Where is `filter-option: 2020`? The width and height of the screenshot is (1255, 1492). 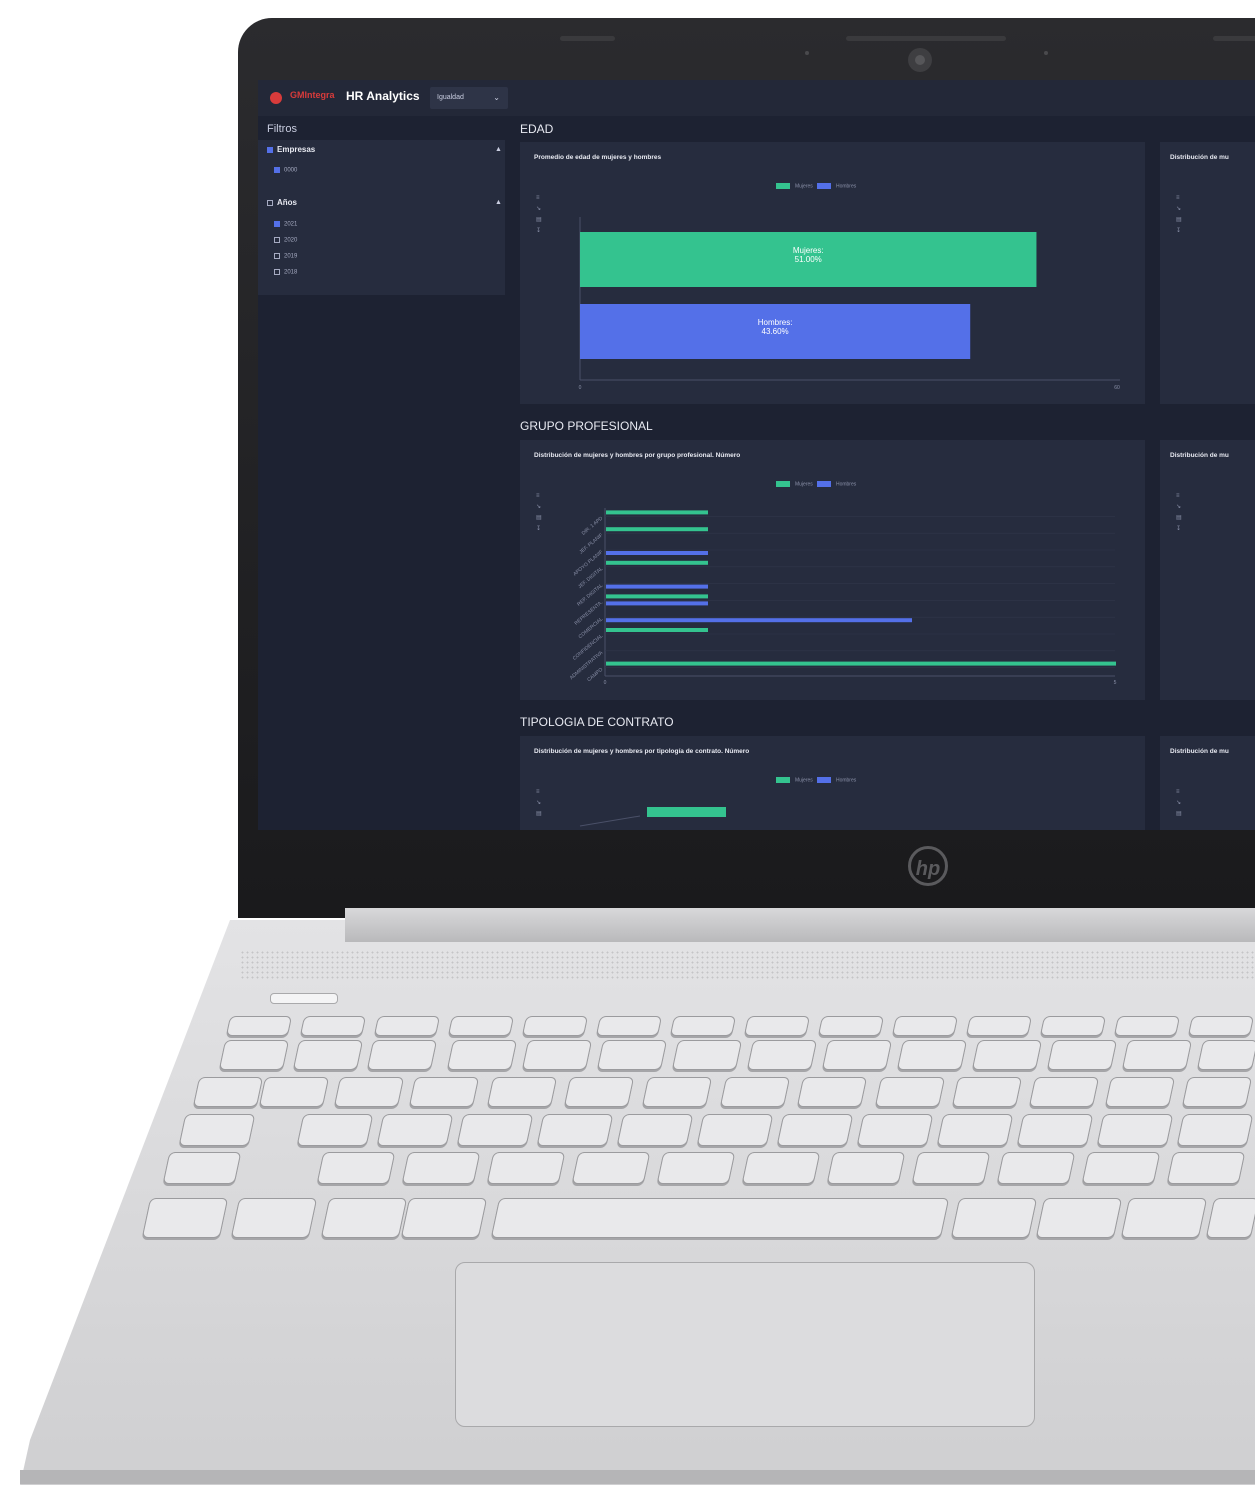 filter-option: 2020 is located at coordinates (285, 240).